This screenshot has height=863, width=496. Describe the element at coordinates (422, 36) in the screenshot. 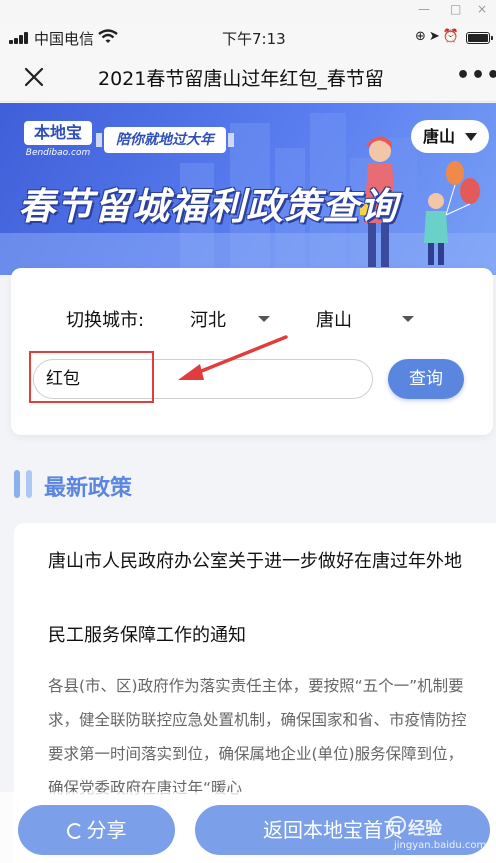

I see `rotation-lock-icon: ⊕` at that location.